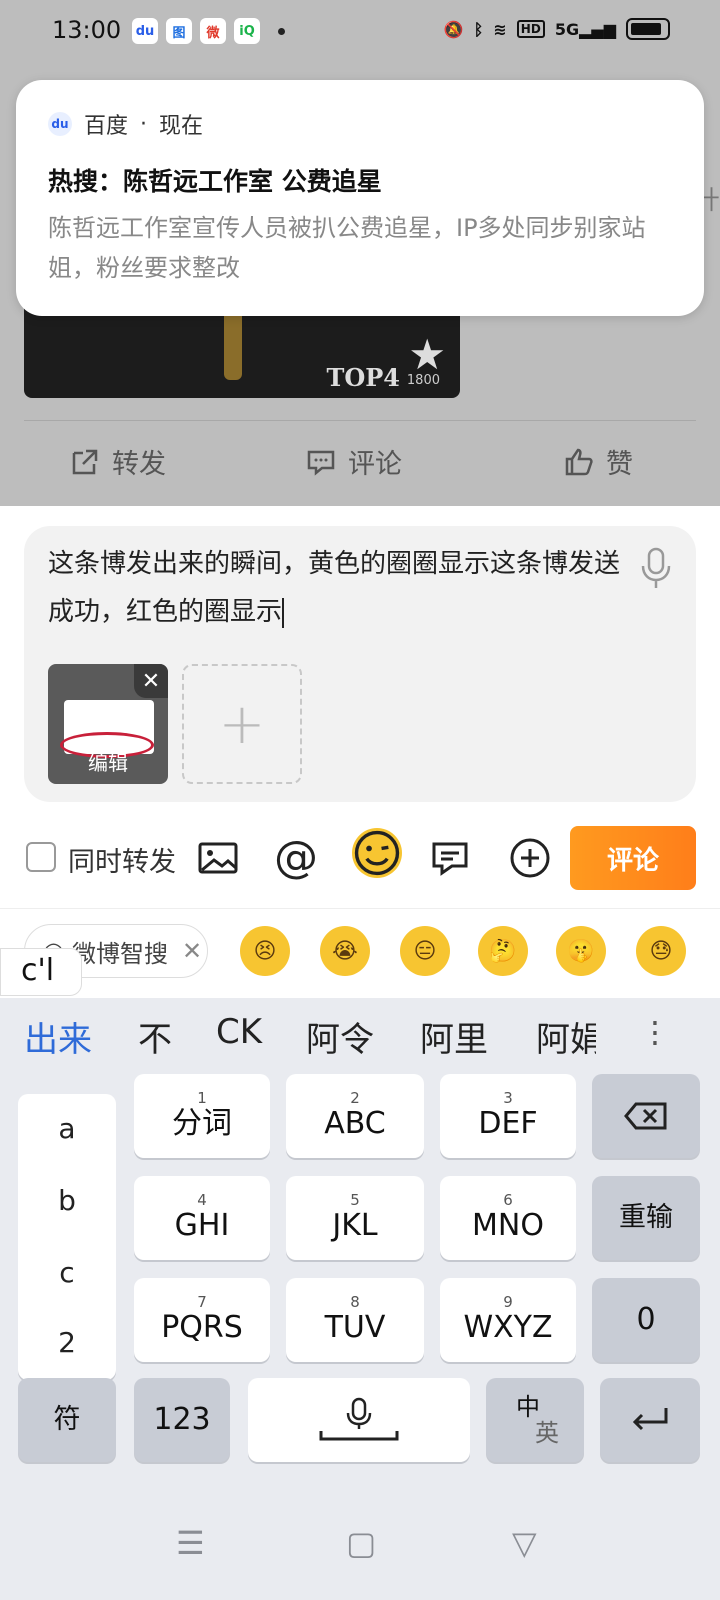 Image resolution: width=720 pixels, height=1600 pixels. What do you see at coordinates (355, 1320) in the screenshot?
I see `key-8: 8 TUV` at bounding box center [355, 1320].